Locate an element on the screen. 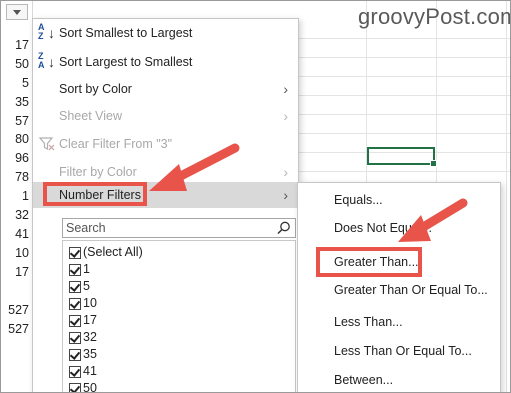 The image size is (511, 393). arrow-to-greater-than is located at coordinates (433, 220).